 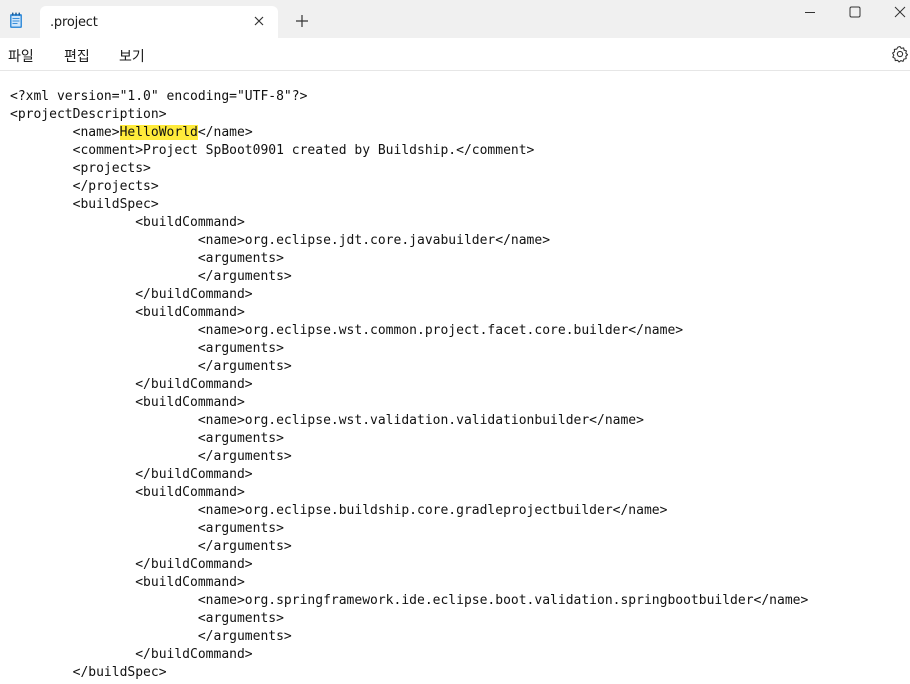 What do you see at coordinates (80, 168) in the screenshot?
I see `code-line: <projects>` at bounding box center [80, 168].